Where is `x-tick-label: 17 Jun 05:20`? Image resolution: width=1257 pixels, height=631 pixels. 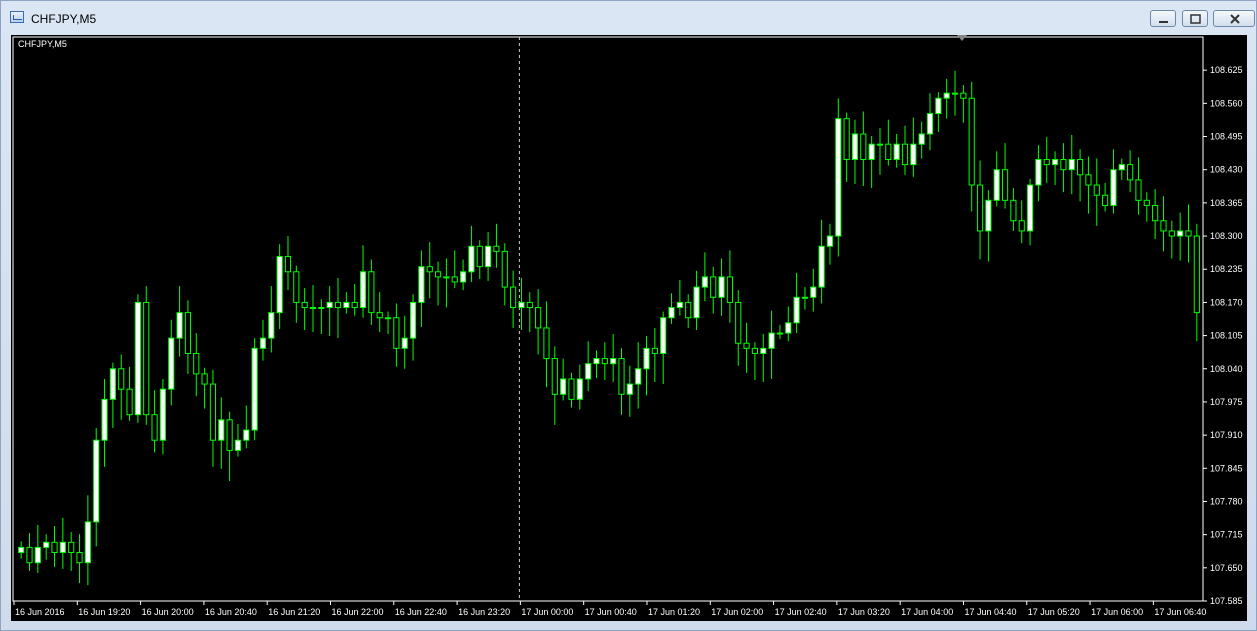 x-tick-label: 17 Jun 05:20 is located at coordinates (1054, 612).